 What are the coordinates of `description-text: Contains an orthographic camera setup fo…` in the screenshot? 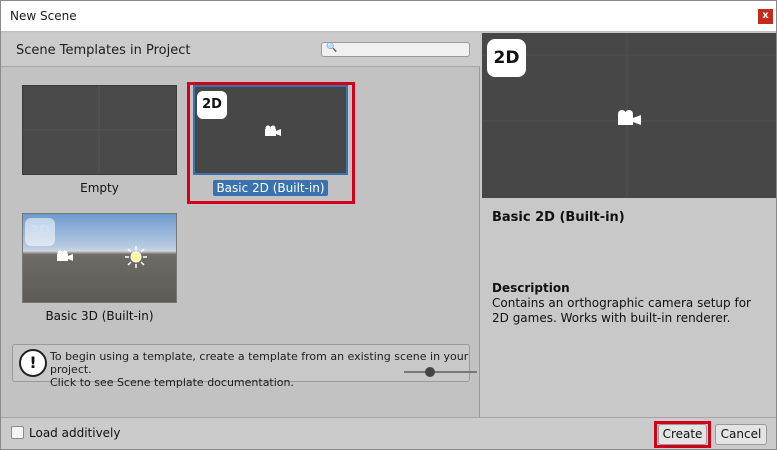 It's located at (621, 310).